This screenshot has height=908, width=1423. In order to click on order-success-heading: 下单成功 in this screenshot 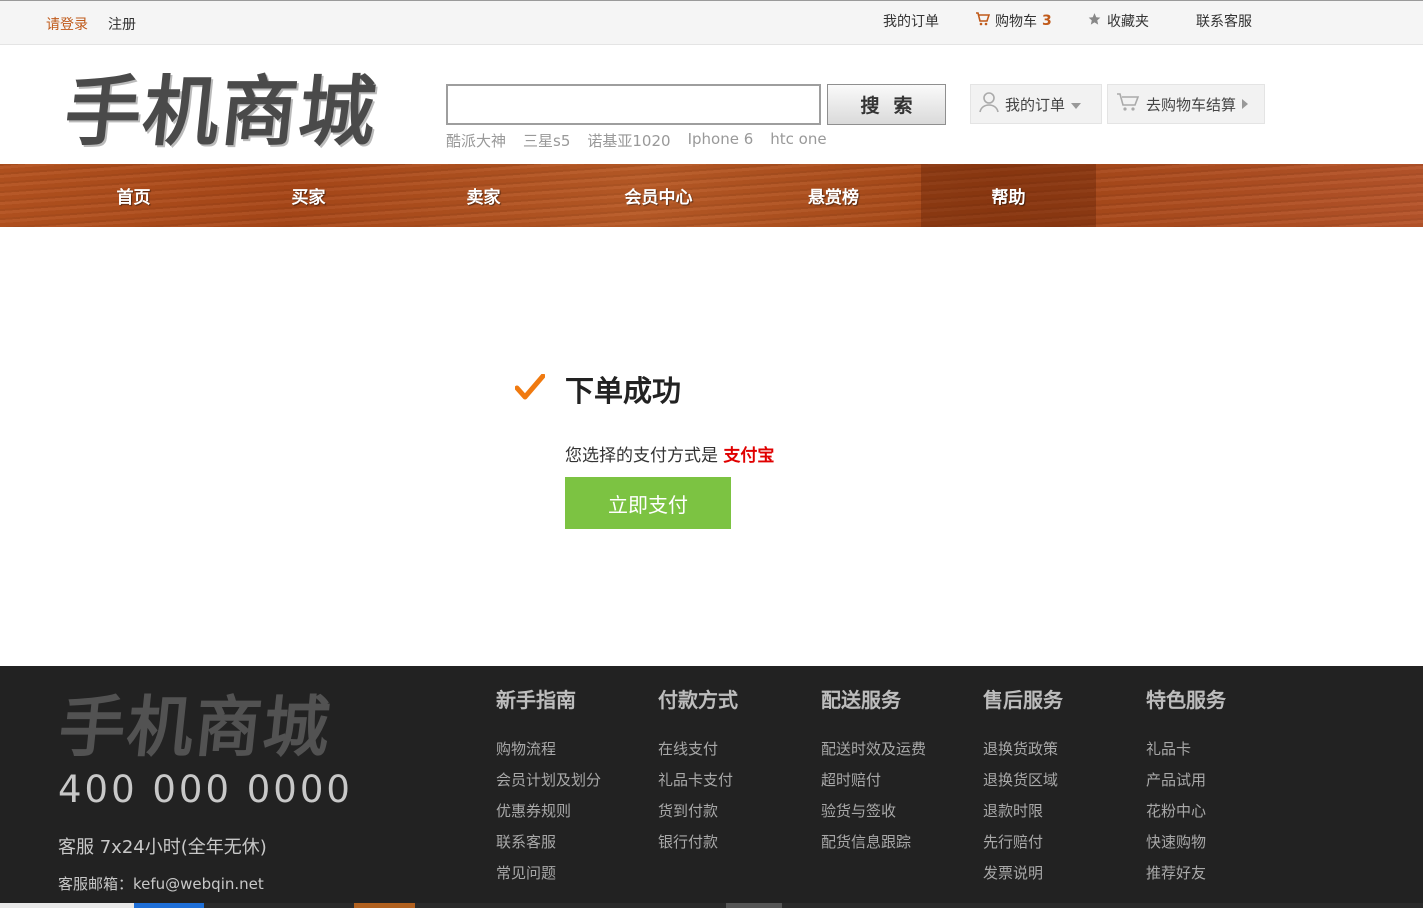, I will do `click(598, 389)`.